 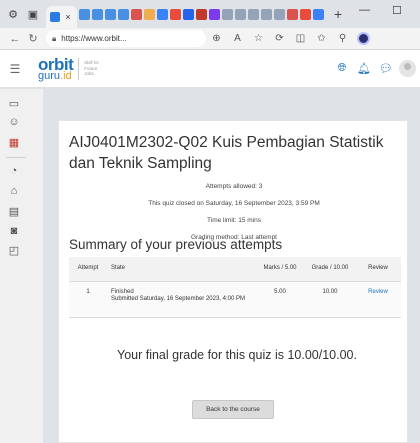 I want to click on grades-icon: ▦, so click(x=14, y=142).